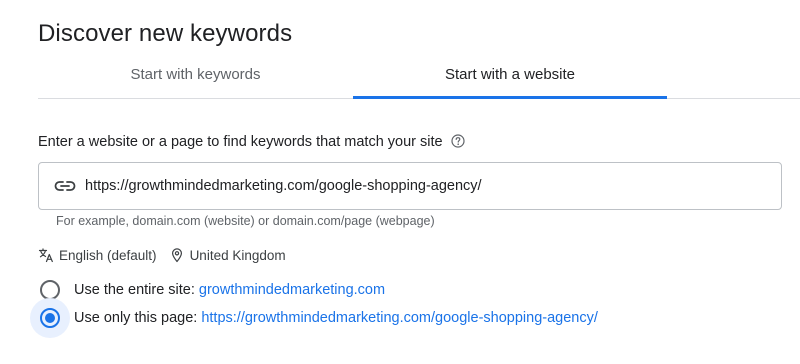 This screenshot has width=800, height=364. I want to click on link-icon, so click(65, 186).